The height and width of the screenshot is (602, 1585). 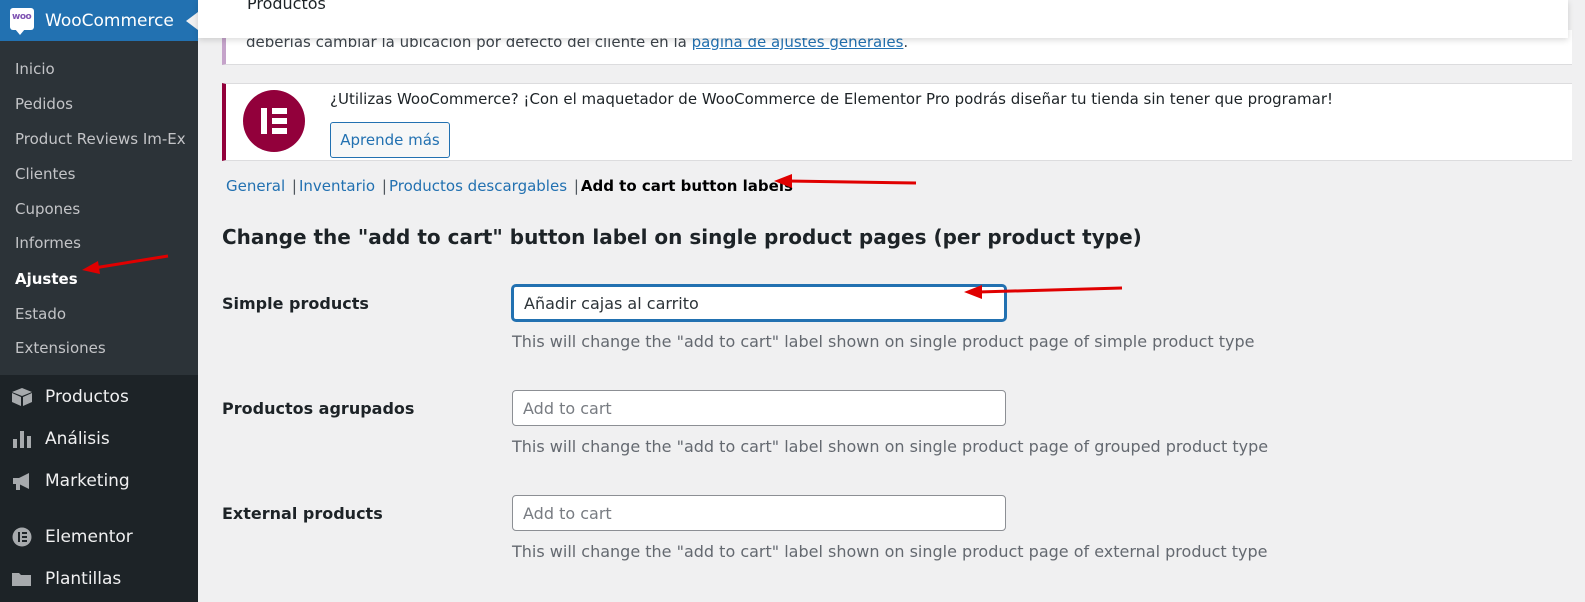 What do you see at coordinates (21, 481) in the screenshot?
I see `megaphone-icon` at bounding box center [21, 481].